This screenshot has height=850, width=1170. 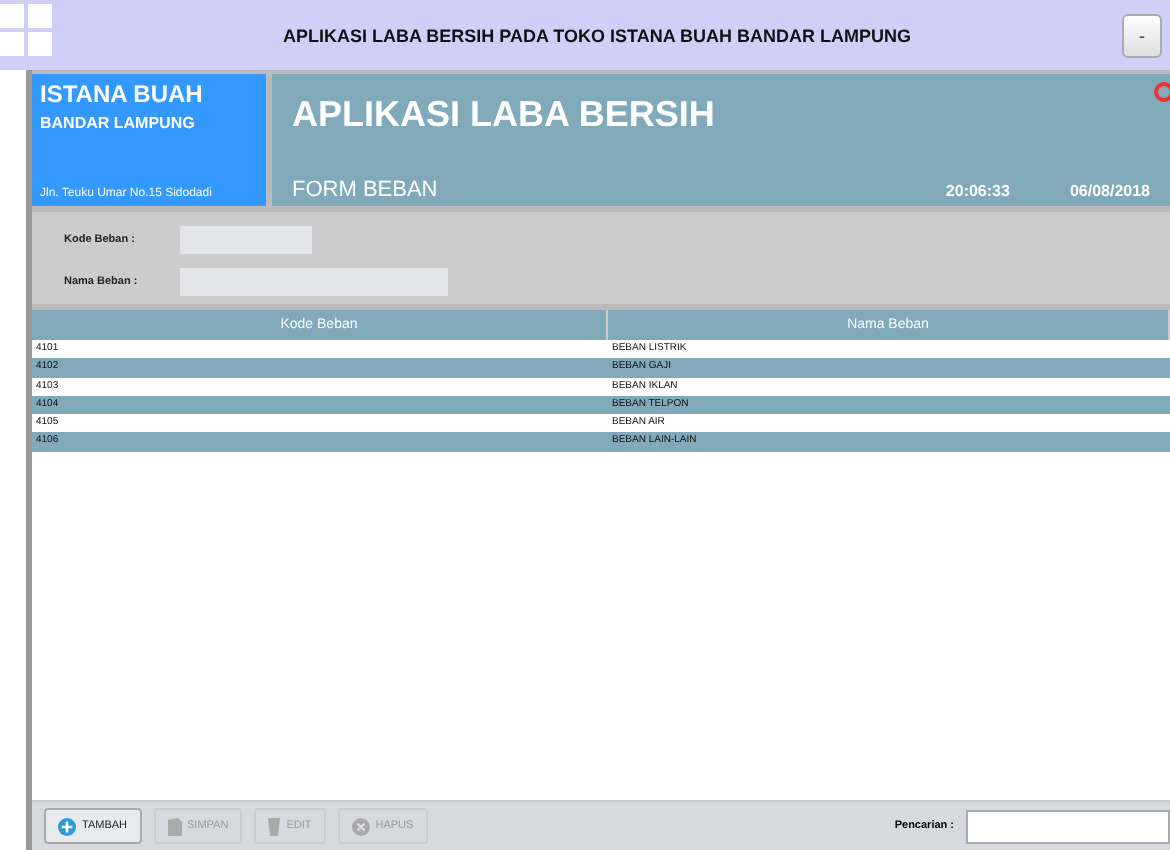 I want to click on app-title: APLIKASI LABA BERSIH, so click(x=504, y=115).